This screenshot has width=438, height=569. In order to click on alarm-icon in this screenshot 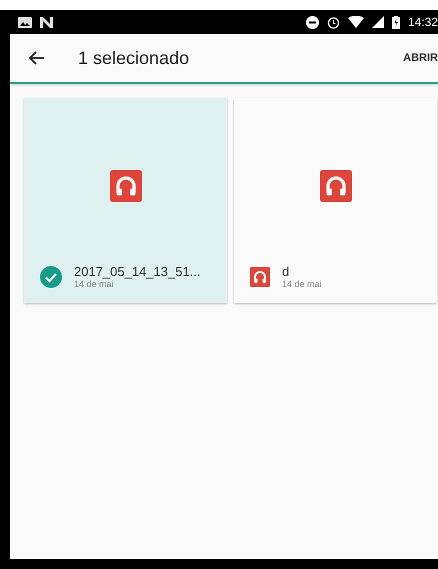, I will do `click(333, 22)`.